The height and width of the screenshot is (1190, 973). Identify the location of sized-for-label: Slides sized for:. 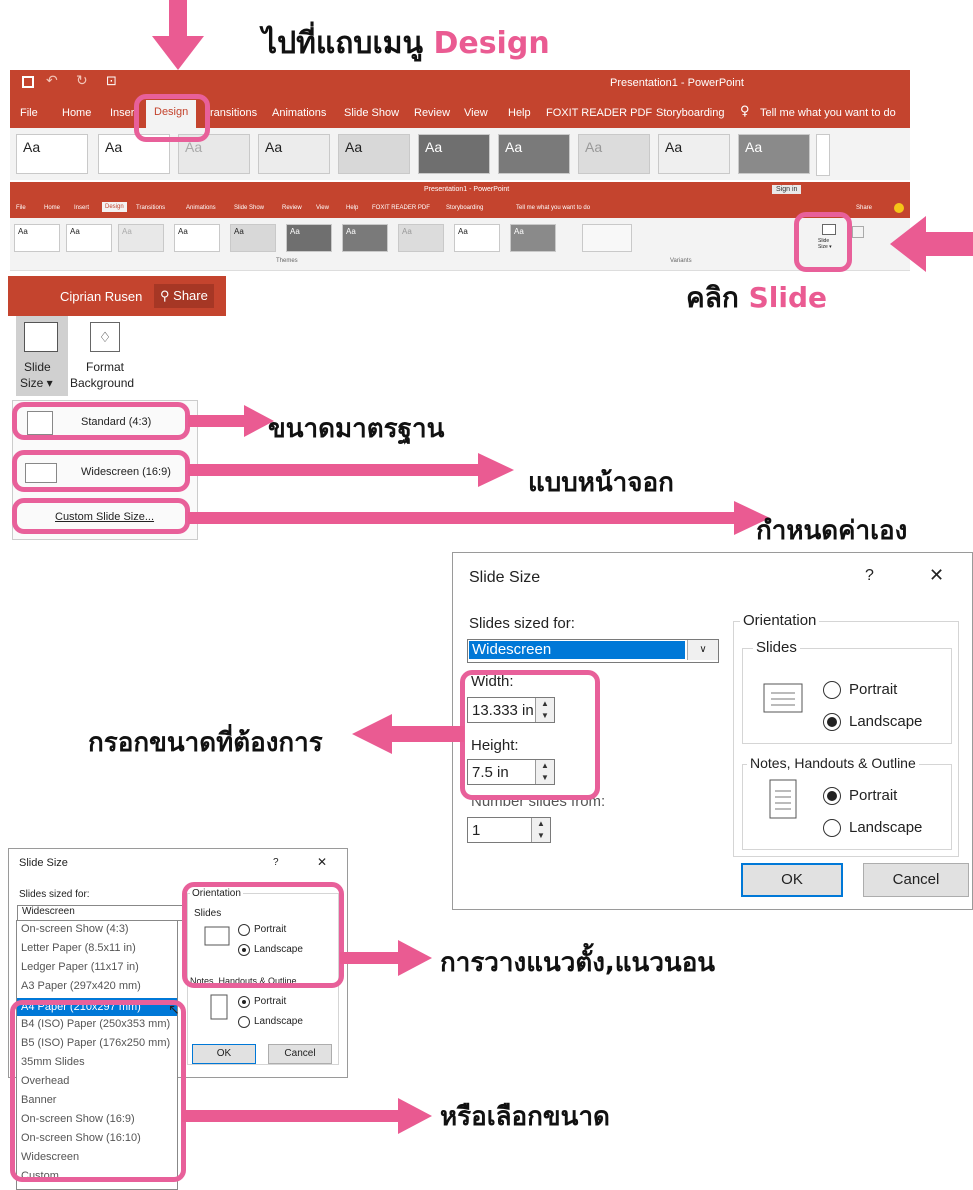
(522, 623).